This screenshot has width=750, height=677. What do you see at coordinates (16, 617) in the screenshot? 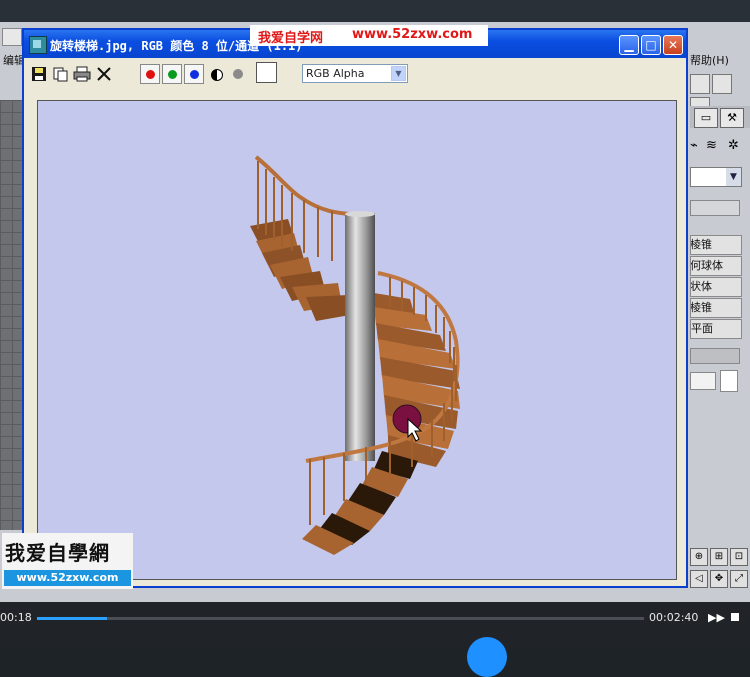
I see `current-time: 00:18` at bounding box center [16, 617].